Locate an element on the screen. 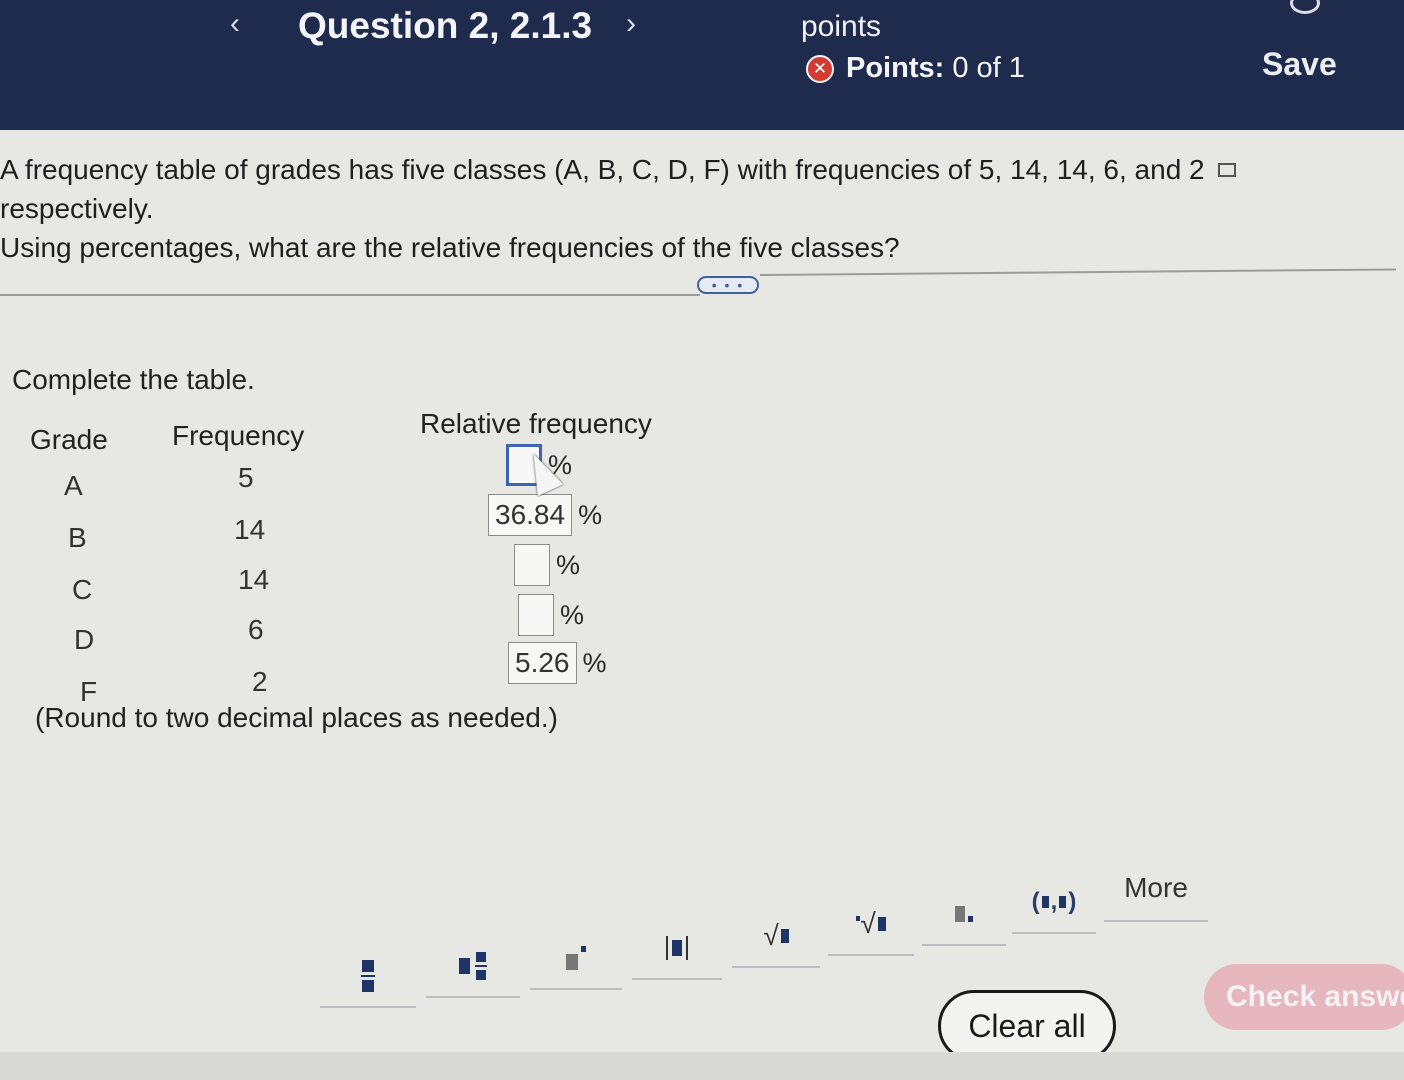  absolute-value-tool is located at coordinates (677, 949).